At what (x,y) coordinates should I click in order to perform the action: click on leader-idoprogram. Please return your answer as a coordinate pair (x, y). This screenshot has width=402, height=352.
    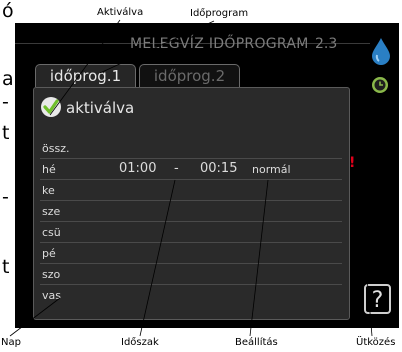
    Looking at the image, I should click on (157, 47).